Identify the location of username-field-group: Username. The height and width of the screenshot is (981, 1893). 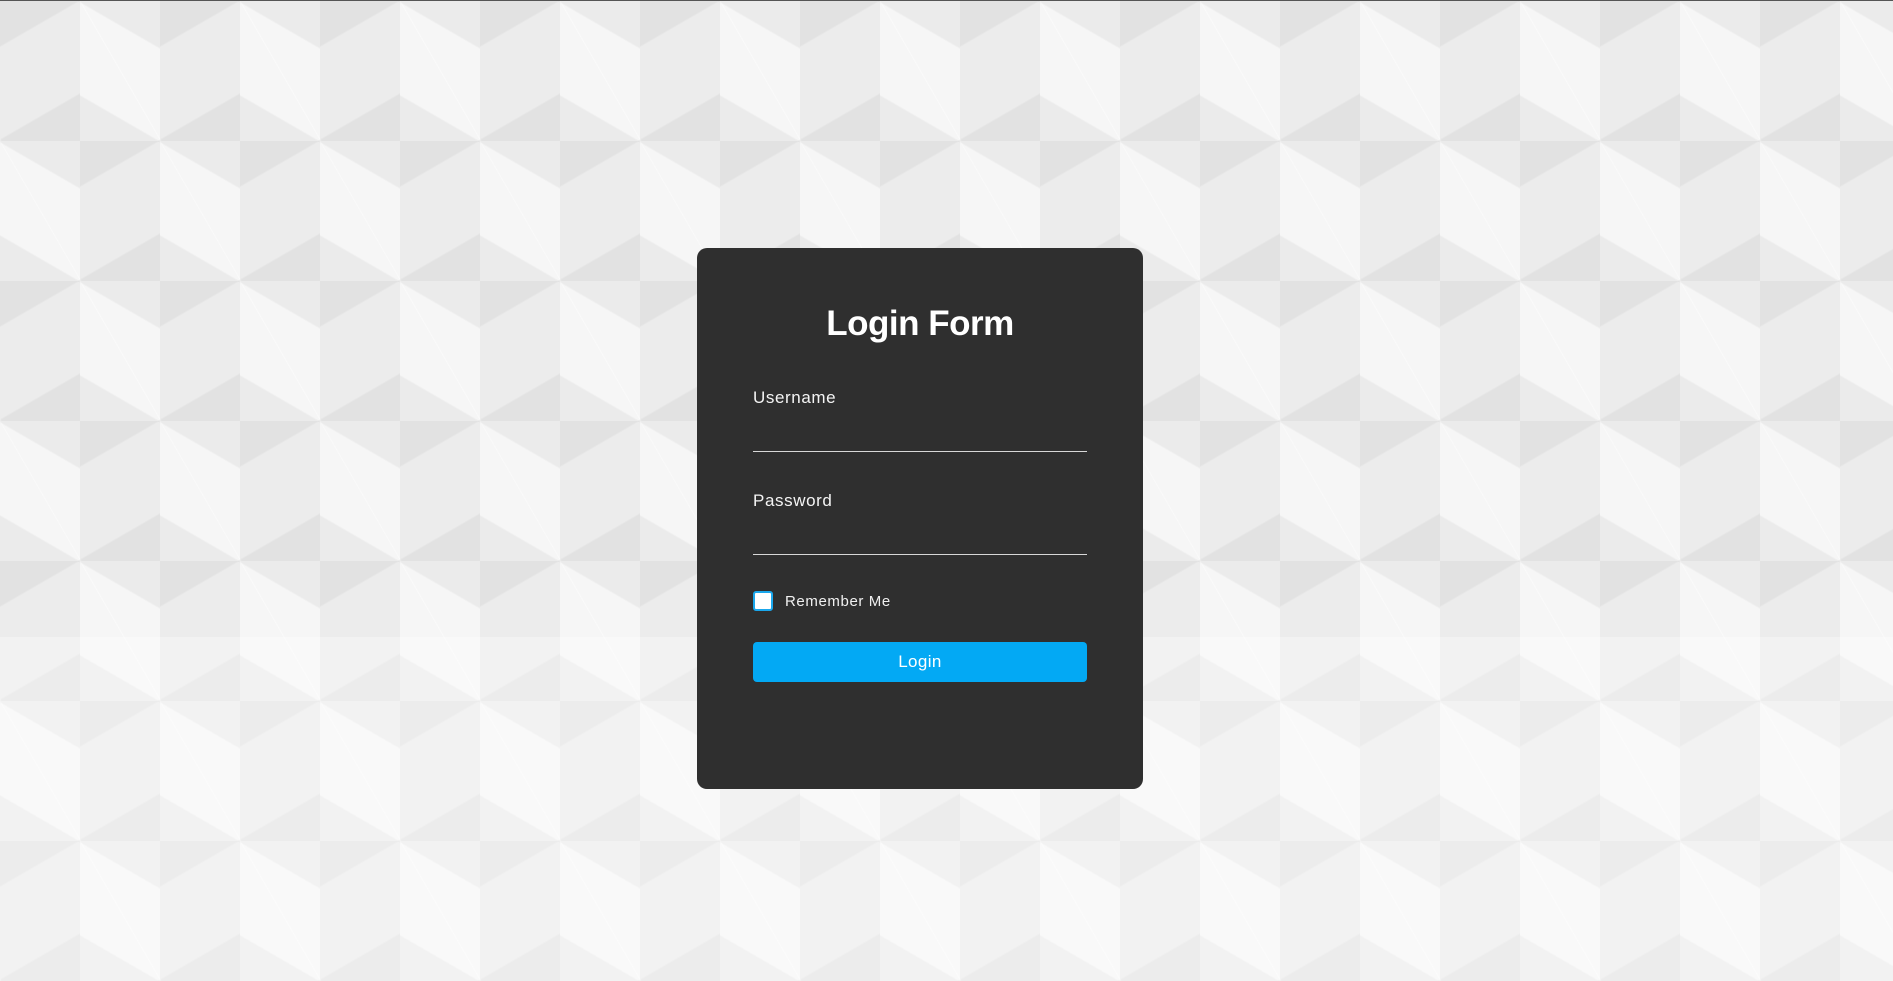
(920, 420).